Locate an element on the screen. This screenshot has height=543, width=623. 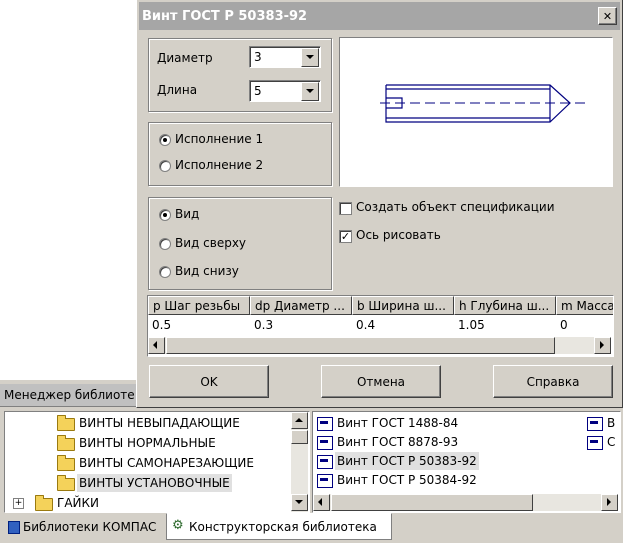
view-top-label: Вид сверху is located at coordinates (210, 243).